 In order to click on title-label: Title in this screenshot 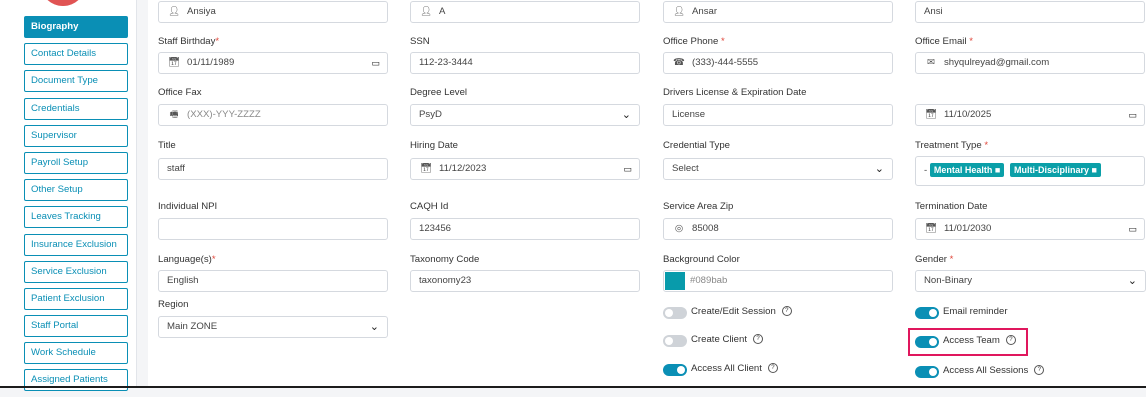, I will do `click(167, 145)`.